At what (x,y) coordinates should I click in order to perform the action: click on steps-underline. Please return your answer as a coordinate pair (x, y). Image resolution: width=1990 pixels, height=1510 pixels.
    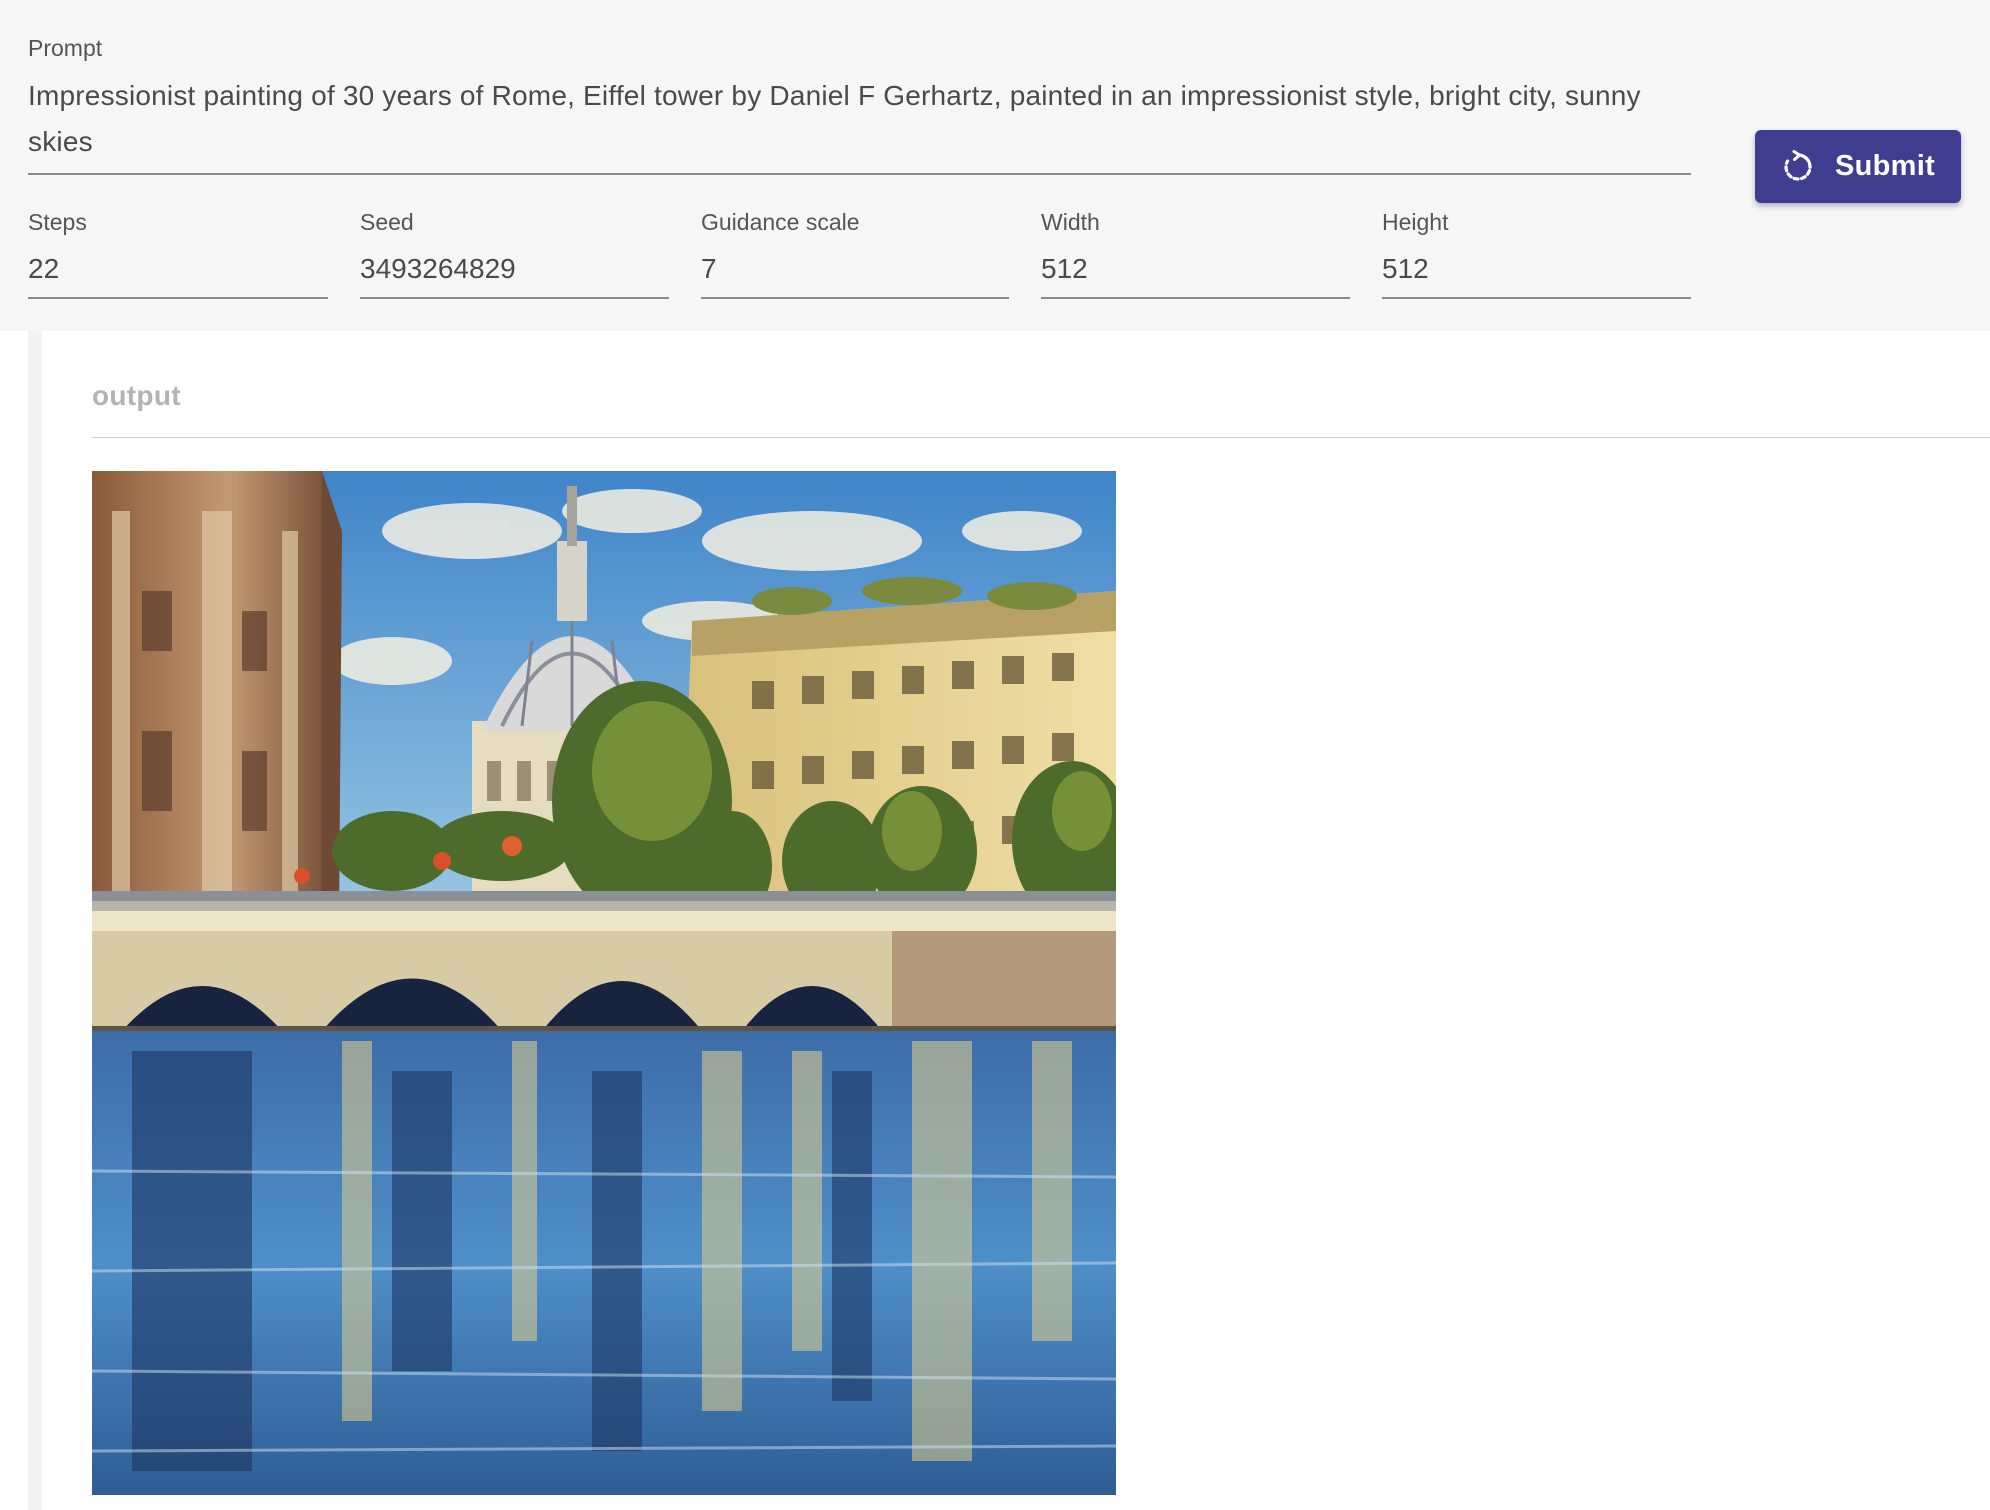
    Looking at the image, I should click on (178, 298).